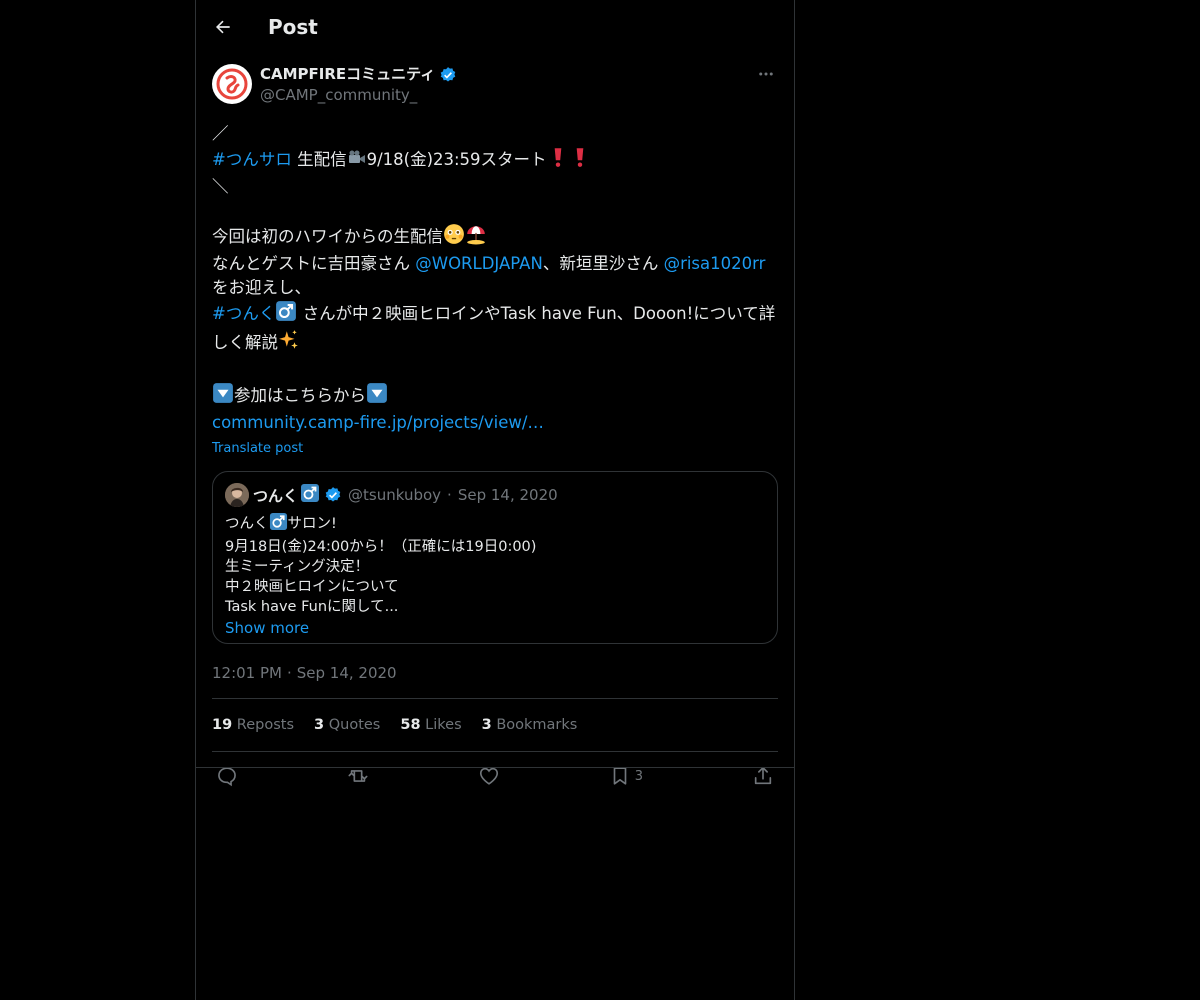 The image size is (1200, 1000). What do you see at coordinates (358, 776) in the screenshot?
I see `repost-button` at bounding box center [358, 776].